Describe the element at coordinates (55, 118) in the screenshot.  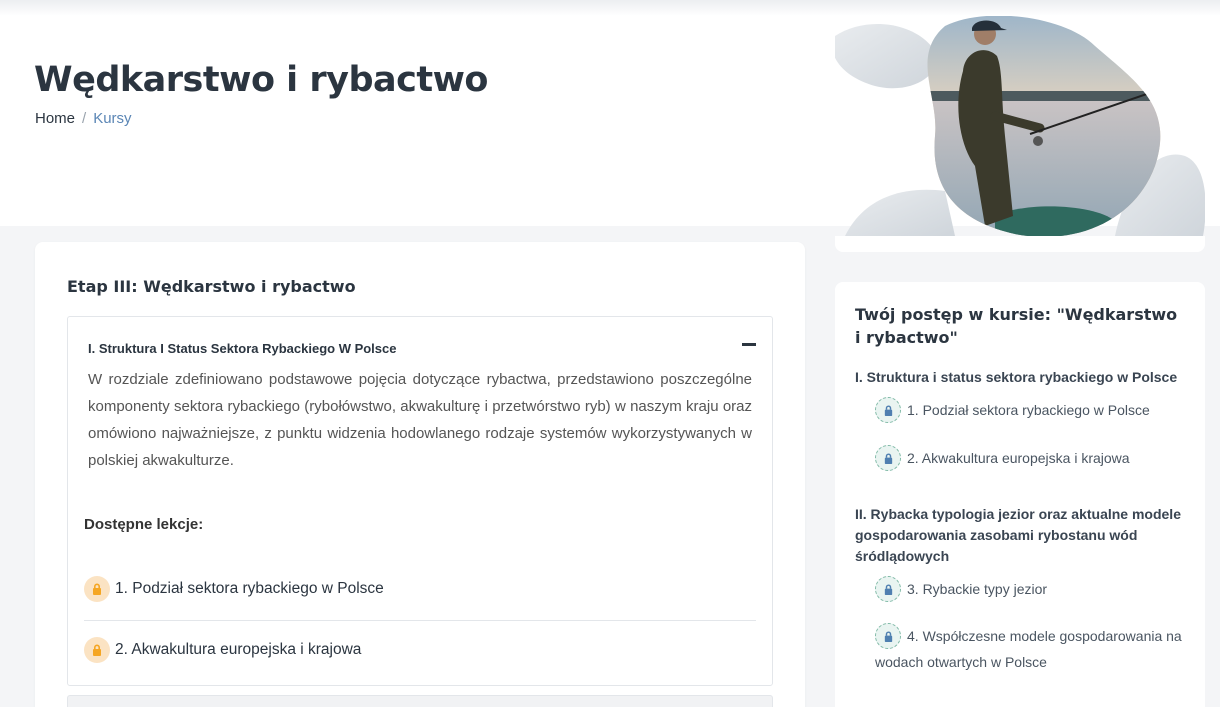
I see `breadcrumb-home-link: Home` at that location.